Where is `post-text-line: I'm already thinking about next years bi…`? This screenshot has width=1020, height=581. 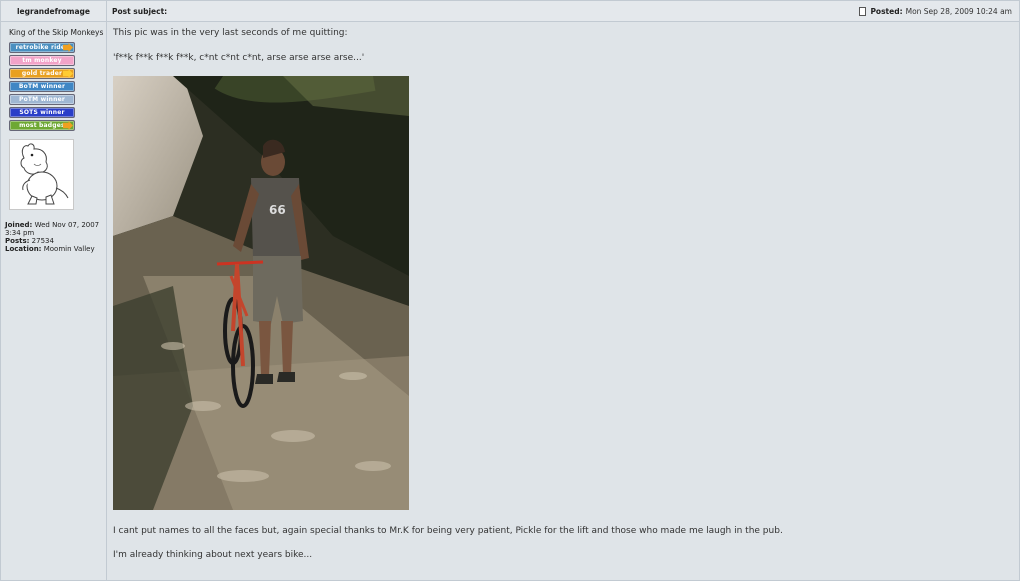 post-text-line: I'm already thinking about next years bi… is located at coordinates (213, 555).